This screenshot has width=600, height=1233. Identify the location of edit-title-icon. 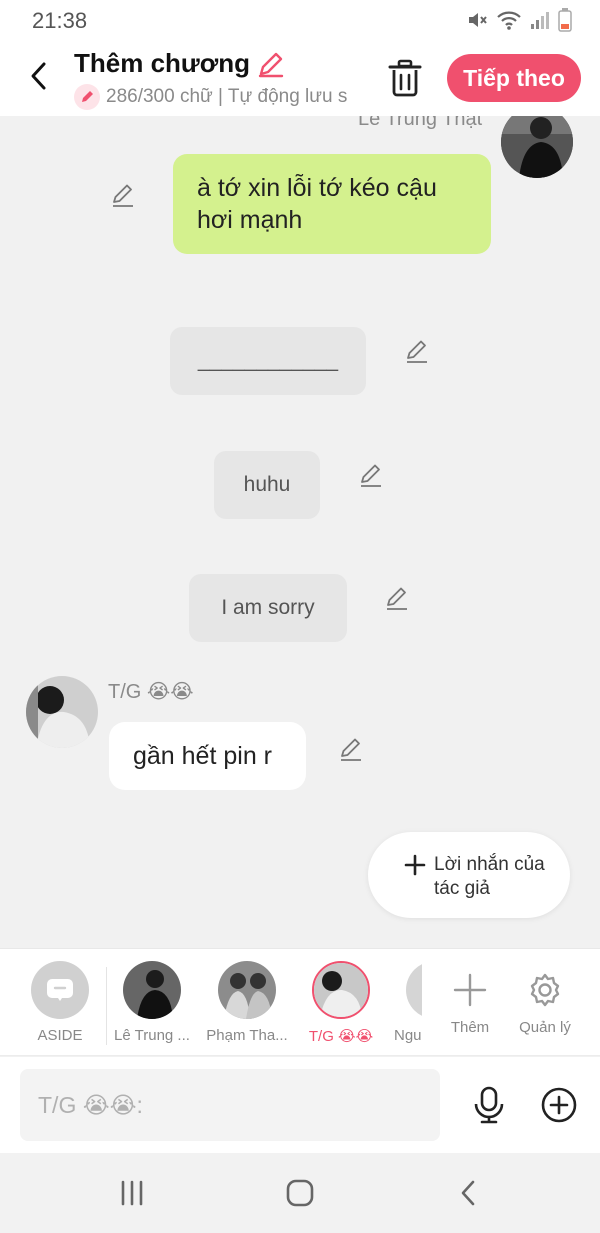
(271, 64).